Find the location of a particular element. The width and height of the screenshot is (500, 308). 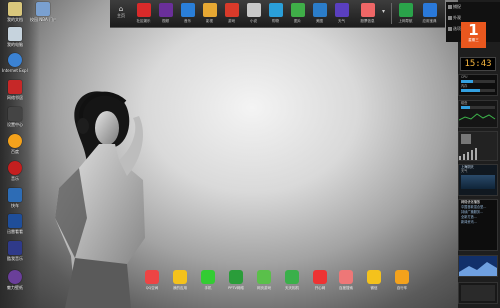

desktop-icon-nba: 校园 NBA 门户 is located at coordinates (43, 12).